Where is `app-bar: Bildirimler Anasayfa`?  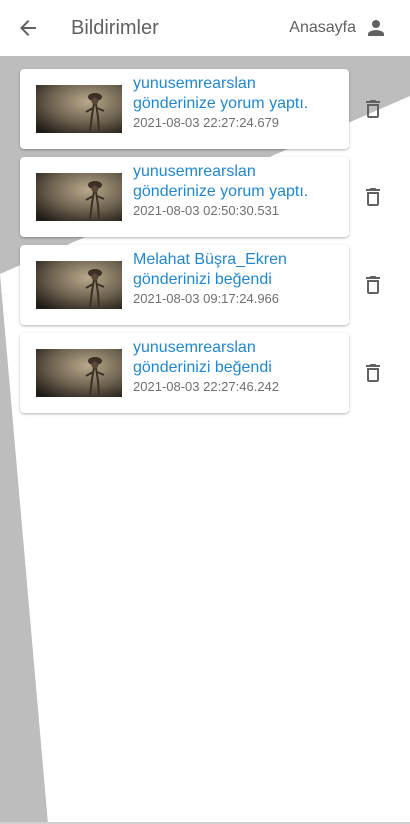
app-bar: Bildirimler Anasayfa is located at coordinates (205, 28).